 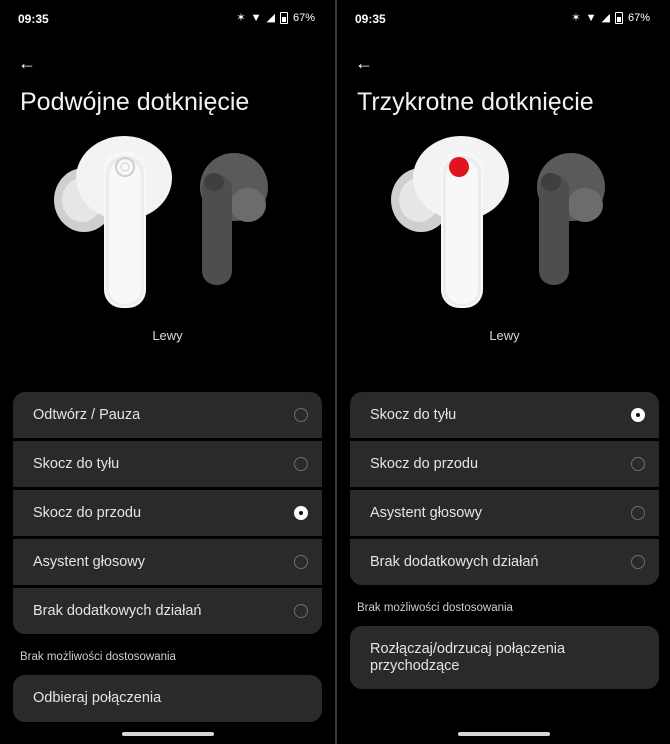 What do you see at coordinates (459, 167) in the screenshot?
I see `touch-point-highlight-icon` at bounding box center [459, 167].